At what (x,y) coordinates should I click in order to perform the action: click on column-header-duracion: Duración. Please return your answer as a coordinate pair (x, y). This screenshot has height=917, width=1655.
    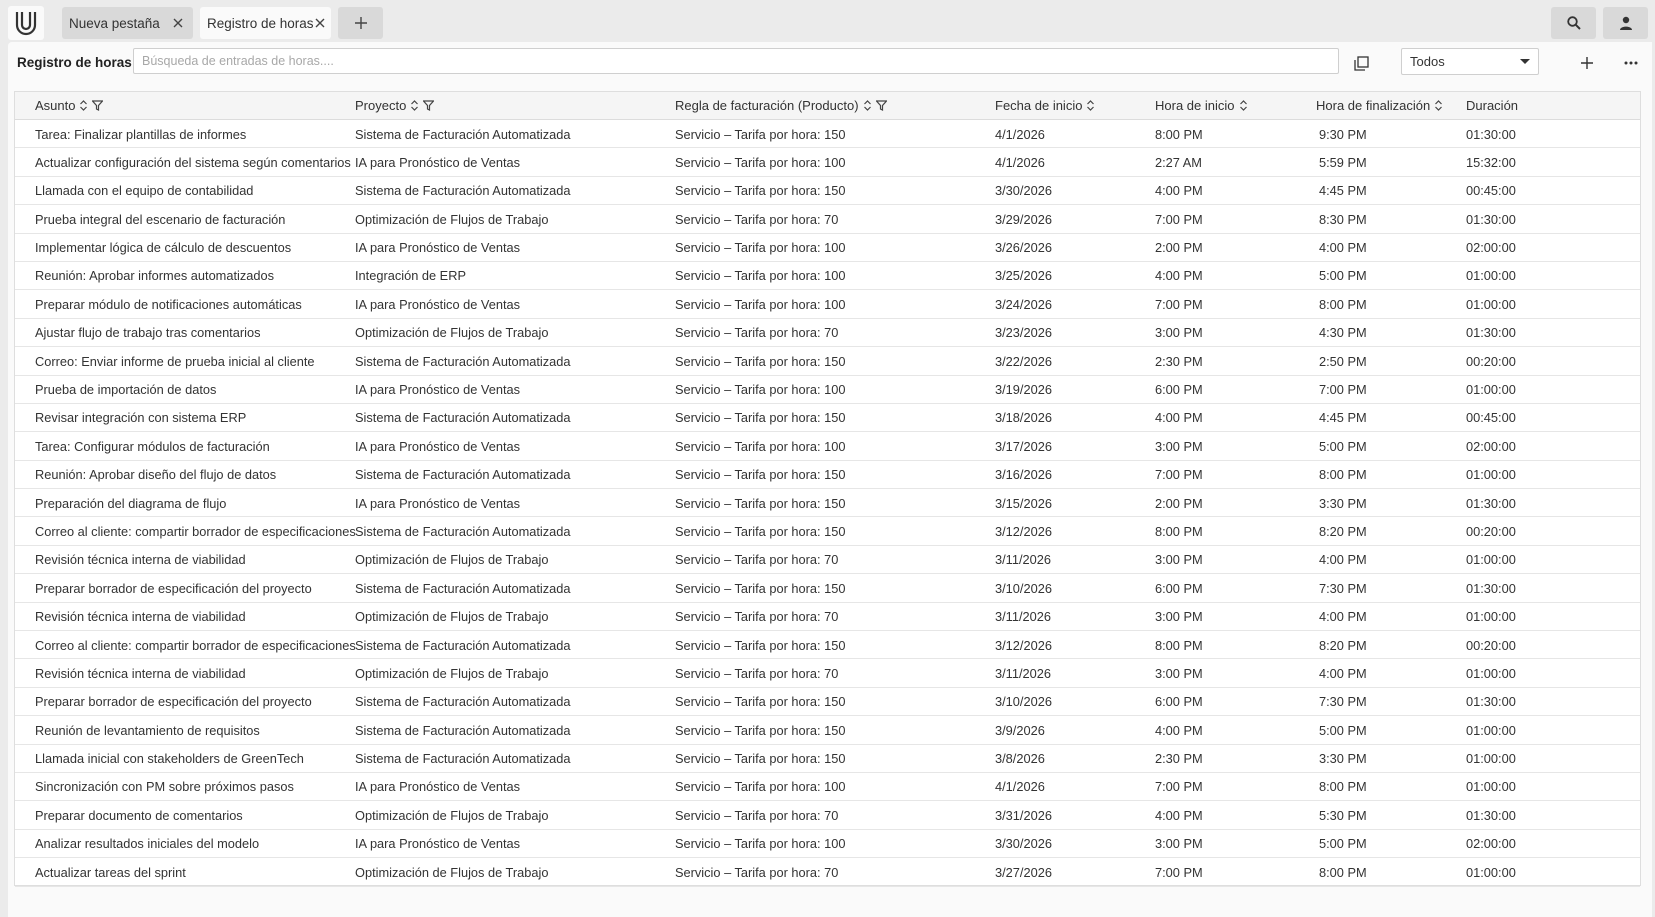
    Looking at the image, I should click on (1492, 105).